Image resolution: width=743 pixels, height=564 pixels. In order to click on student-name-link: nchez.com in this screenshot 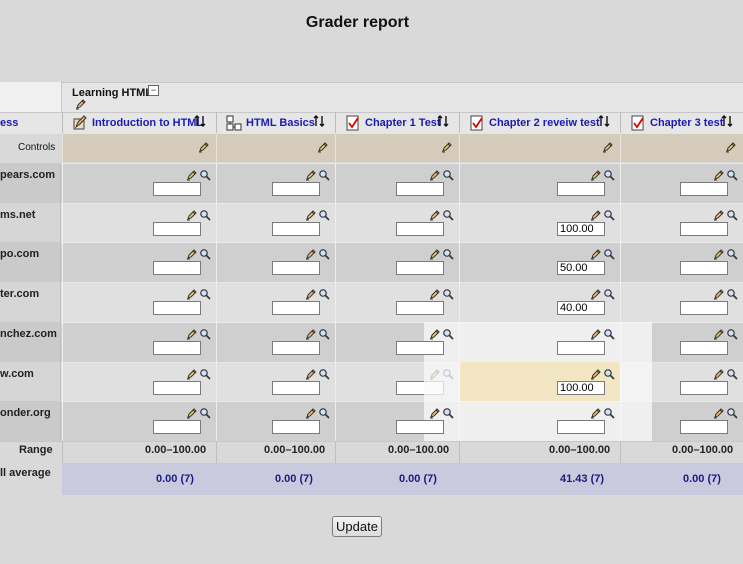, I will do `click(28, 334)`.